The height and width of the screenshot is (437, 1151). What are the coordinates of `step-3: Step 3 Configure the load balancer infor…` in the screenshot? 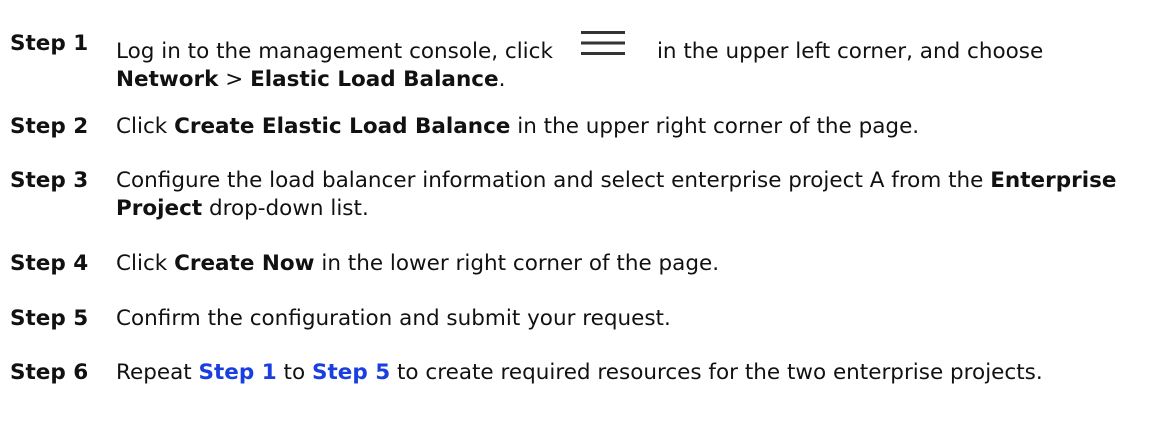 It's located at (579, 195).